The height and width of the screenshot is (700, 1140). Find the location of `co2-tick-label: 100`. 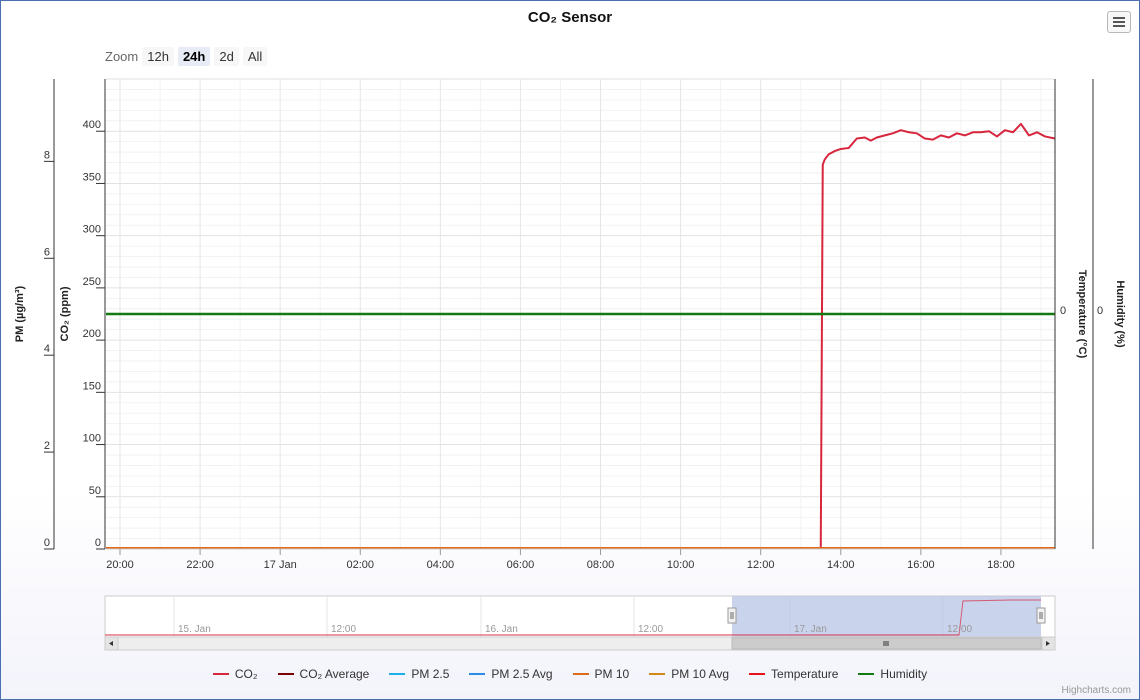

co2-tick-label: 100 is located at coordinates (92, 439).